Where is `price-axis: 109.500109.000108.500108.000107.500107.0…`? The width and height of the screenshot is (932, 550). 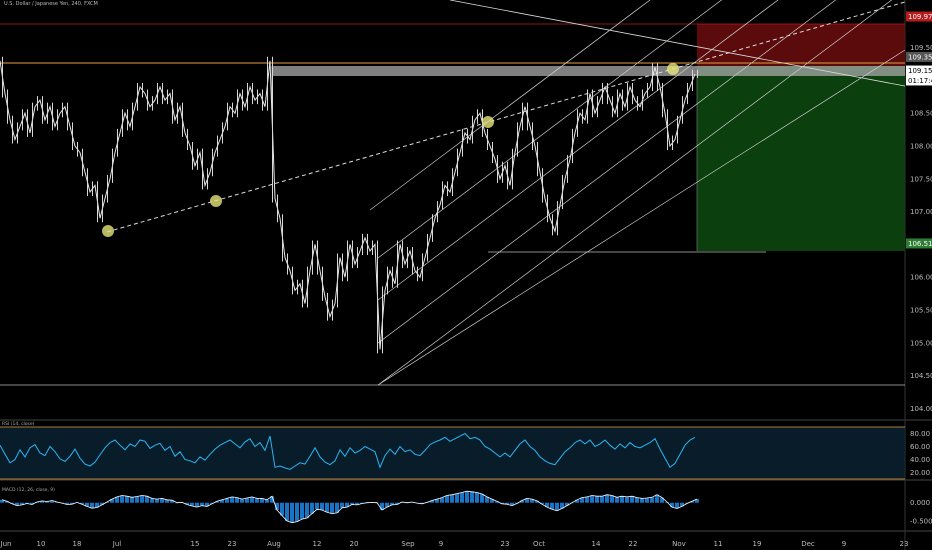
price-axis: 109.500109.000108.500108.000107.500107.0… is located at coordinates (921, 228).